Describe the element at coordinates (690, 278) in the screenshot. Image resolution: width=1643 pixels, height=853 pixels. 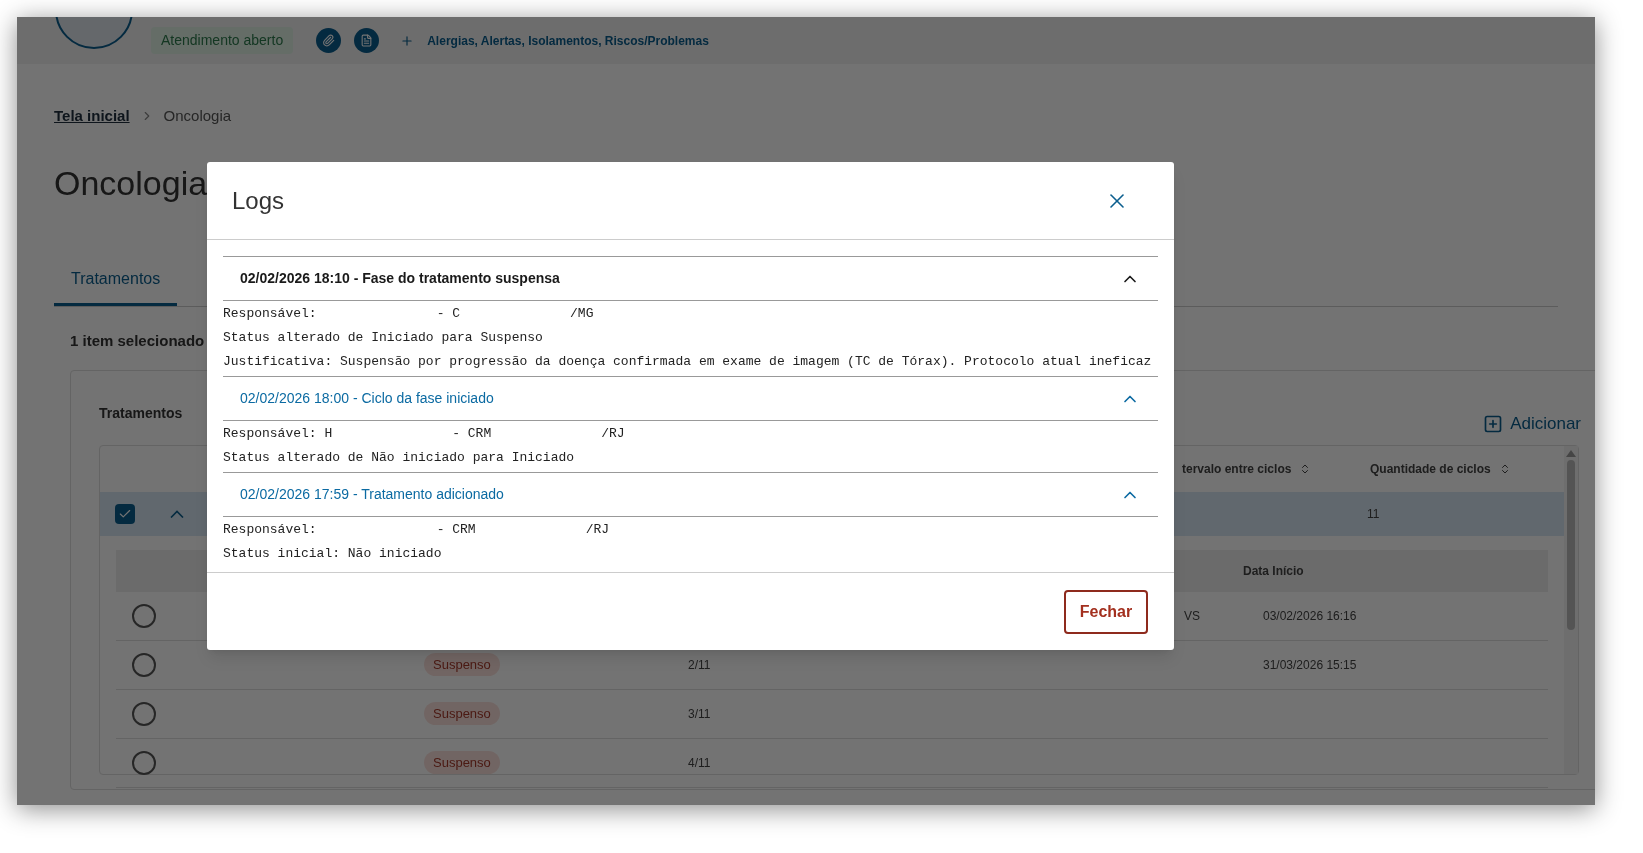
I see `log-entry-header: 02/02/2026 18:10 - Fase do tratamento suspensa` at that location.